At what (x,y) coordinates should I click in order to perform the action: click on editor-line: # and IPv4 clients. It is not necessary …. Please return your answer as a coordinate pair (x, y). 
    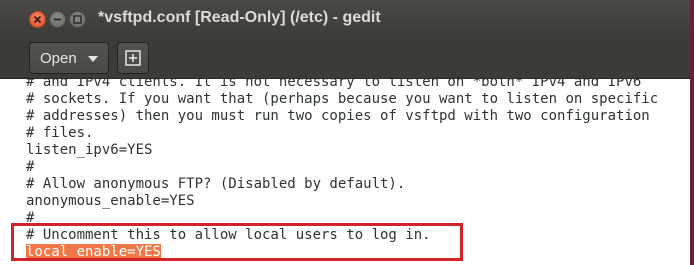
    Looking at the image, I should click on (334, 84).